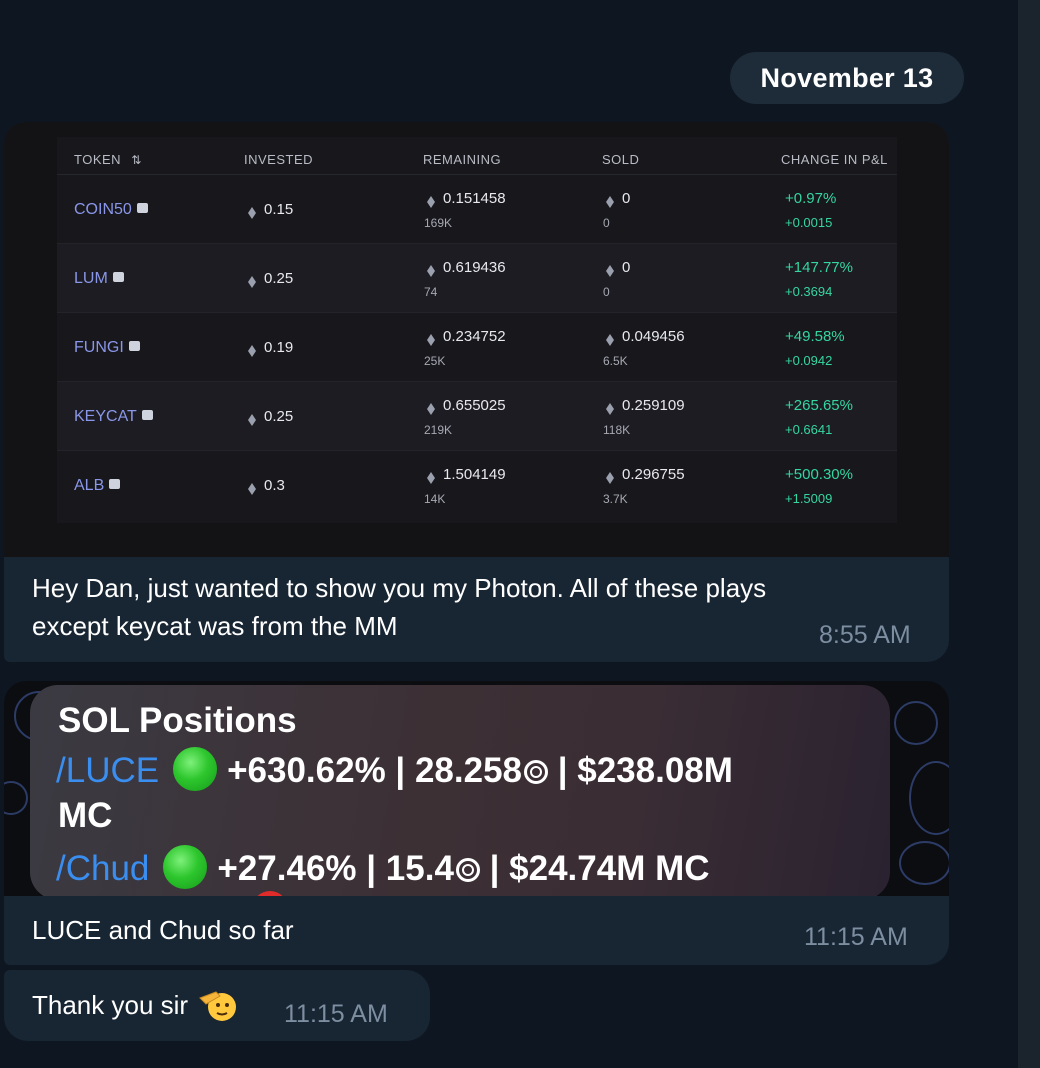 Image resolution: width=1040 pixels, height=1068 pixels. Describe the element at coordinates (615, 361) in the screenshot. I see `sold-amount: 6.5K` at that location.